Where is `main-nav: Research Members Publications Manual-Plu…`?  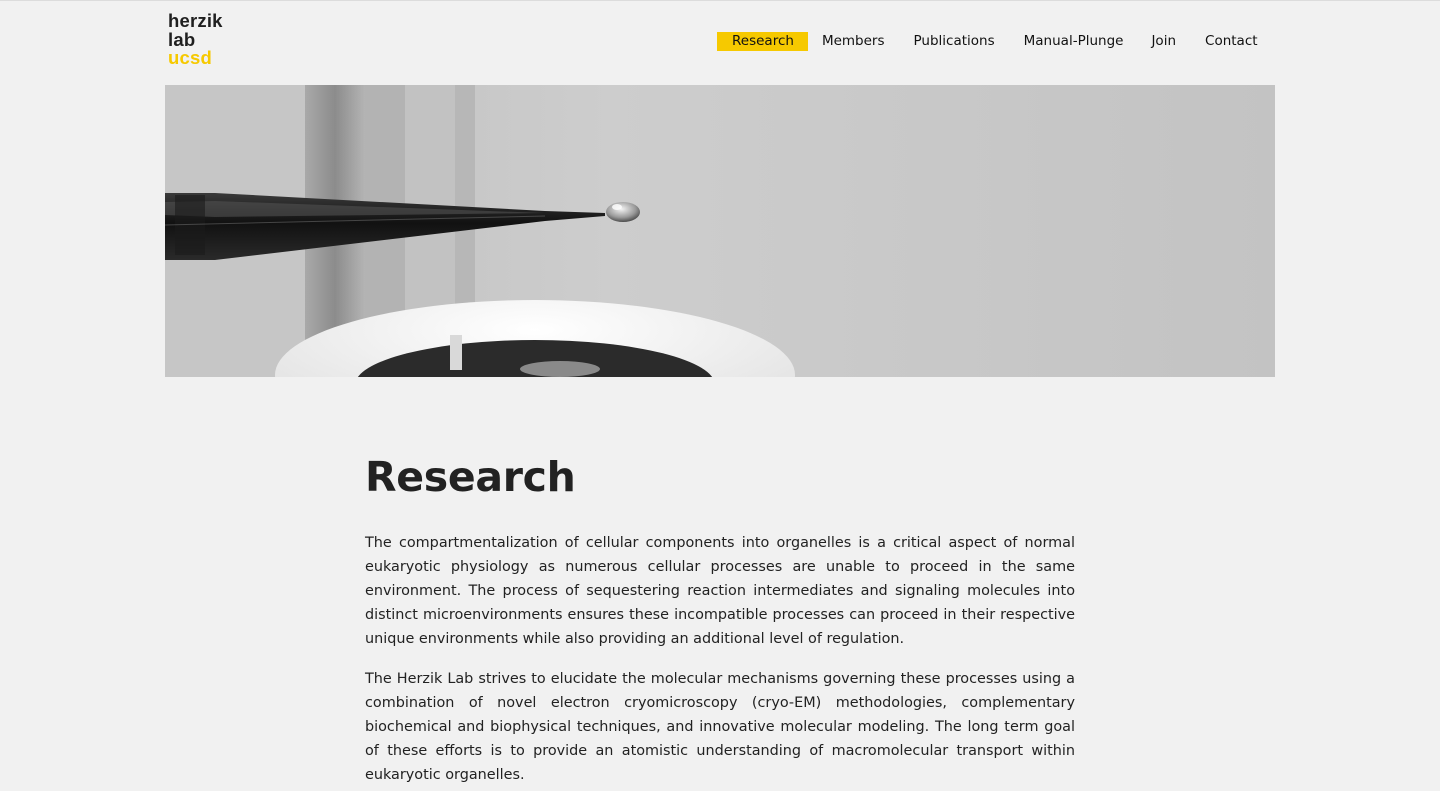
main-nav: Research Members Publications Manual-Plu… is located at coordinates (987, 41).